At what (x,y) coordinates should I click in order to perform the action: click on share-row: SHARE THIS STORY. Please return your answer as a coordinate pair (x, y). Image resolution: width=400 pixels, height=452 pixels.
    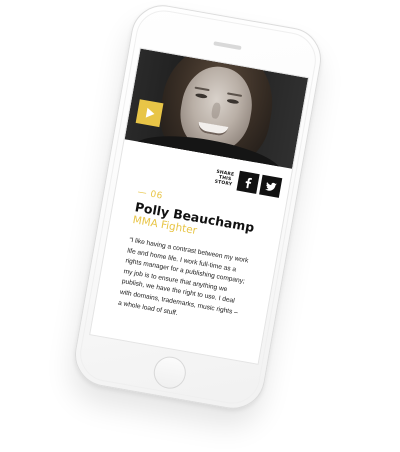
    Looking at the image, I should click on (248, 182).